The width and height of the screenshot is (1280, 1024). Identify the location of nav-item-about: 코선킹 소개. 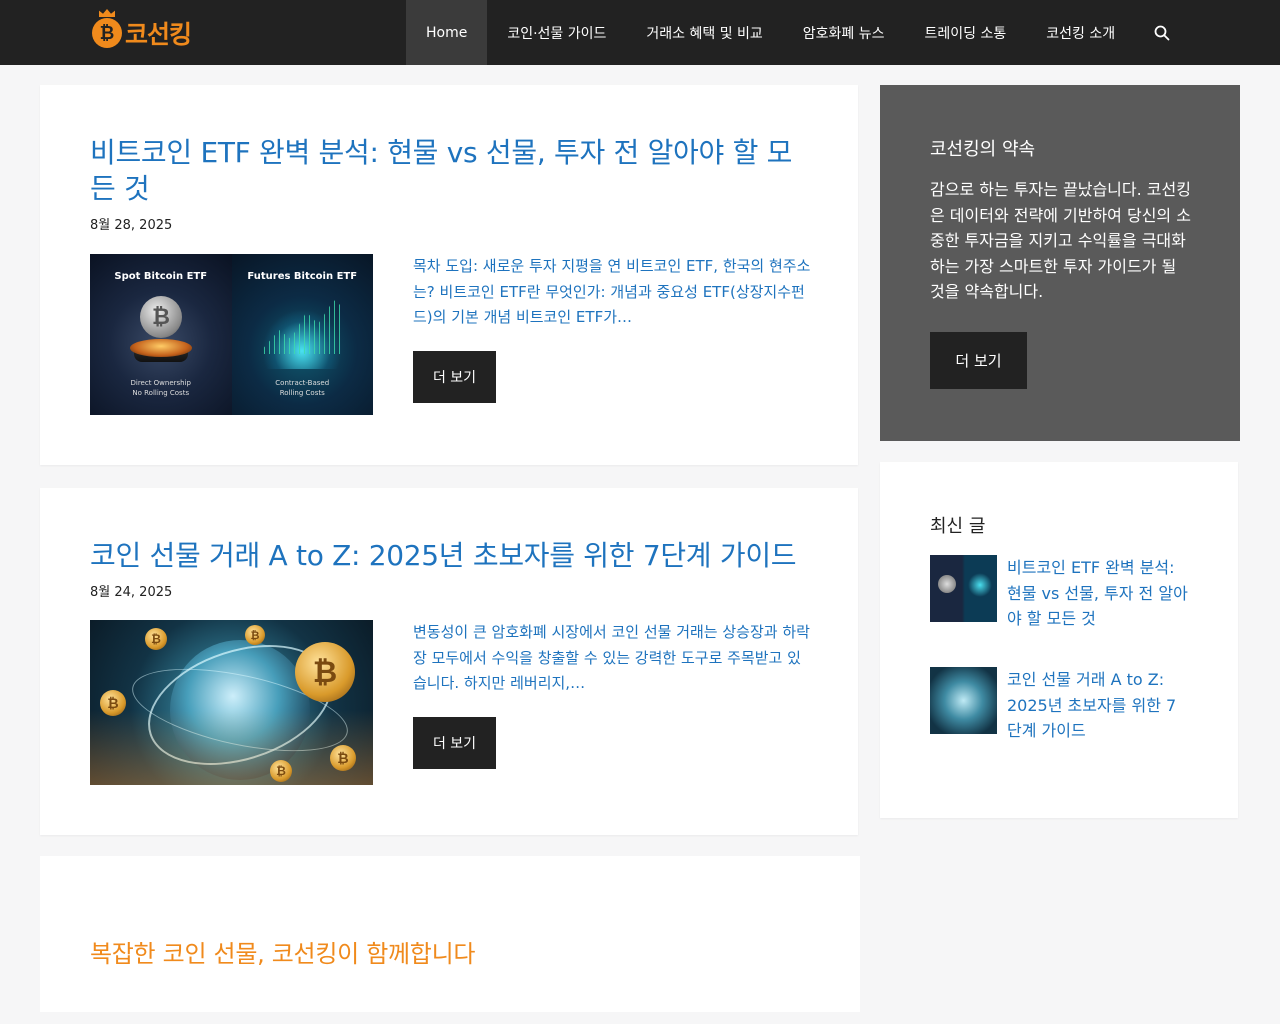
(1080, 32).